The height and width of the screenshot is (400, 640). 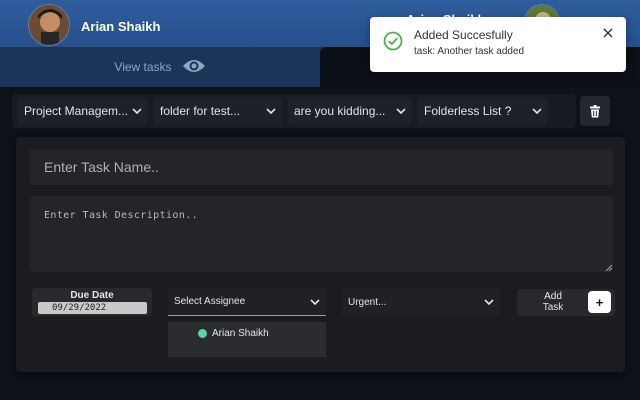 I want to click on due-date-field: Due Date 09/29/2022, so click(x=92, y=302).